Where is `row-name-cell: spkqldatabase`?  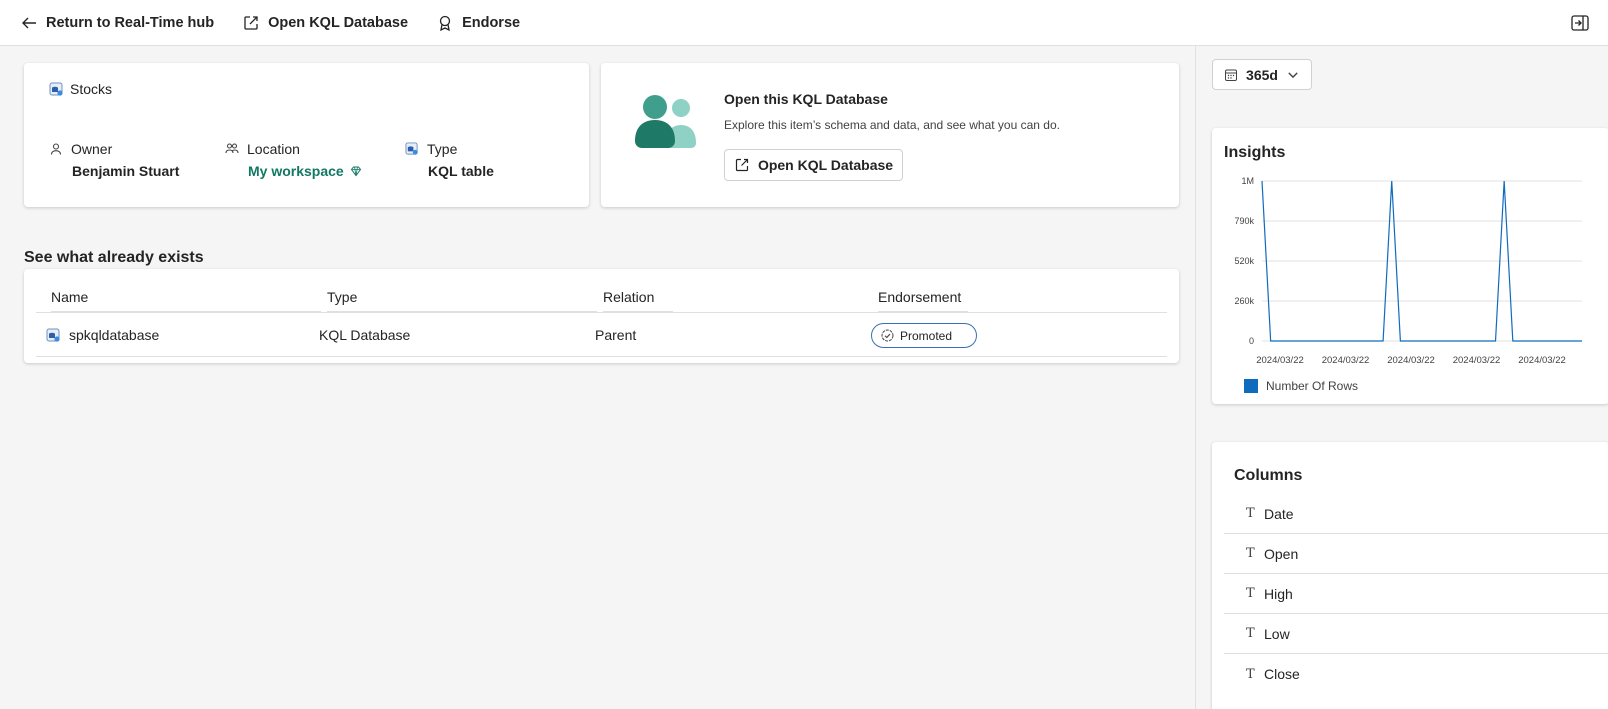 row-name-cell: spkqldatabase is located at coordinates (102, 335).